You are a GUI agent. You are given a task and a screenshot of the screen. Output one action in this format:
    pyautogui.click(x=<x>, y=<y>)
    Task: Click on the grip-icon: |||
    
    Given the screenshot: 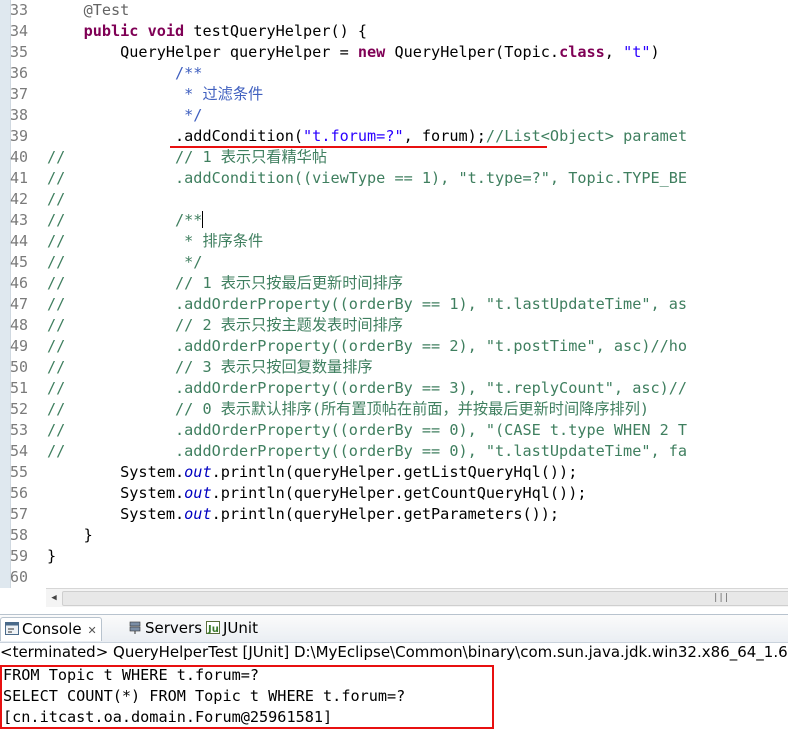 What is the action you would take?
    pyautogui.click(x=721, y=598)
    